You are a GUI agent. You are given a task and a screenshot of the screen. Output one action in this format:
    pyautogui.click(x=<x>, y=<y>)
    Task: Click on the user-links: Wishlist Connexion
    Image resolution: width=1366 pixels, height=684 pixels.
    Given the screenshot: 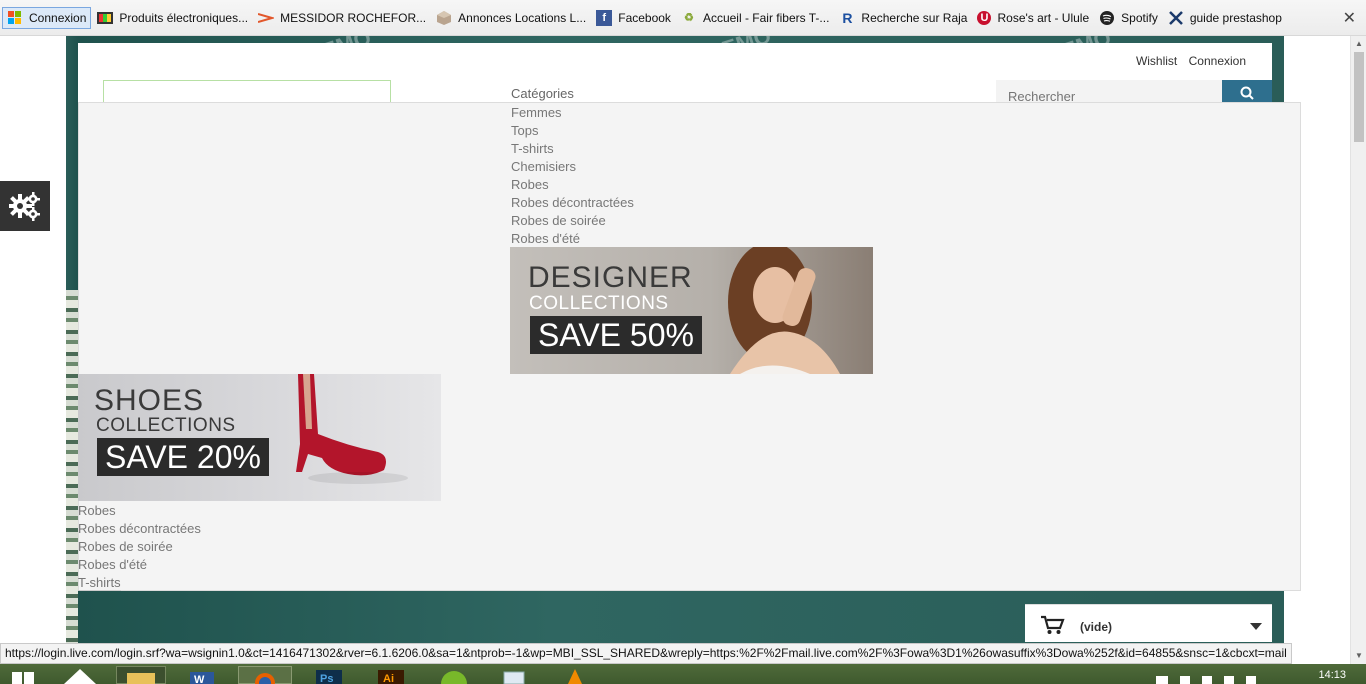 What is the action you would take?
    pyautogui.click(x=1187, y=61)
    